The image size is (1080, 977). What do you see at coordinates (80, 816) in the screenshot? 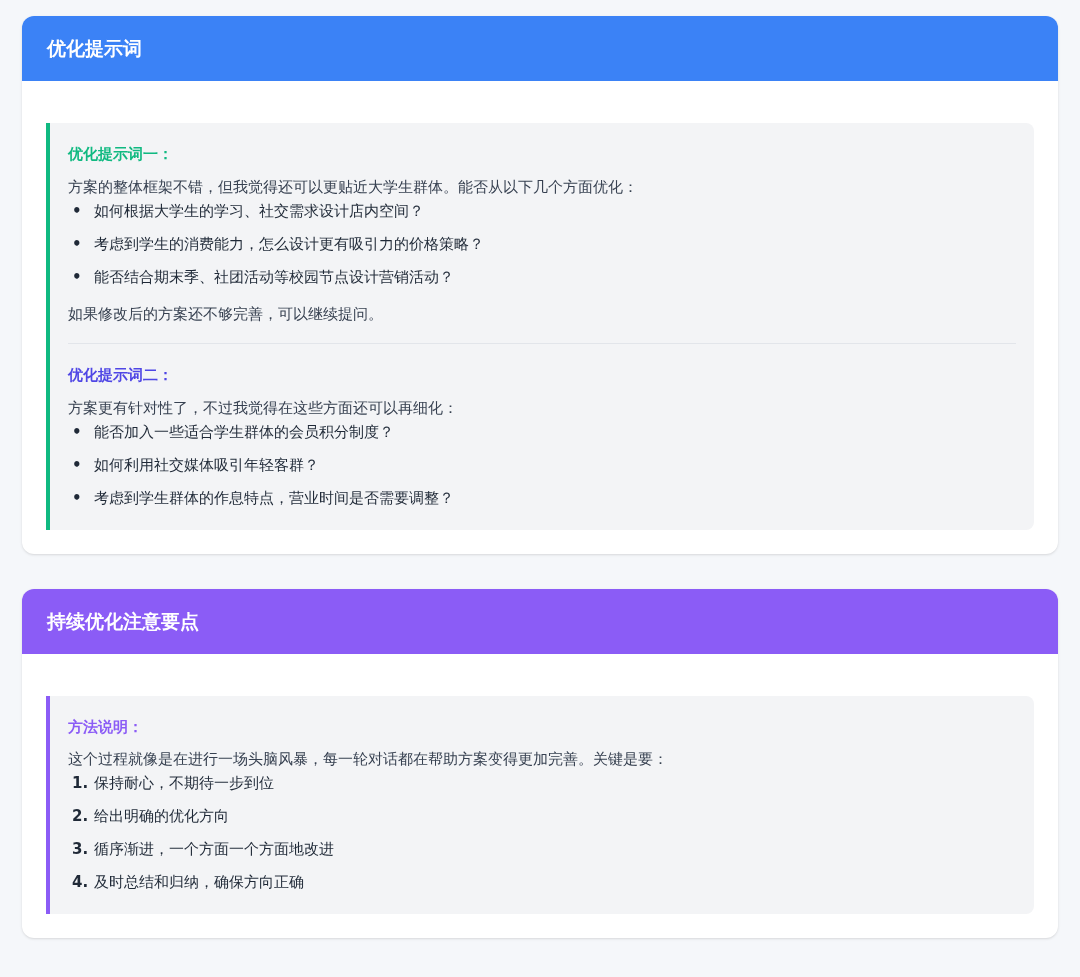
I see `list-marker: 2.` at bounding box center [80, 816].